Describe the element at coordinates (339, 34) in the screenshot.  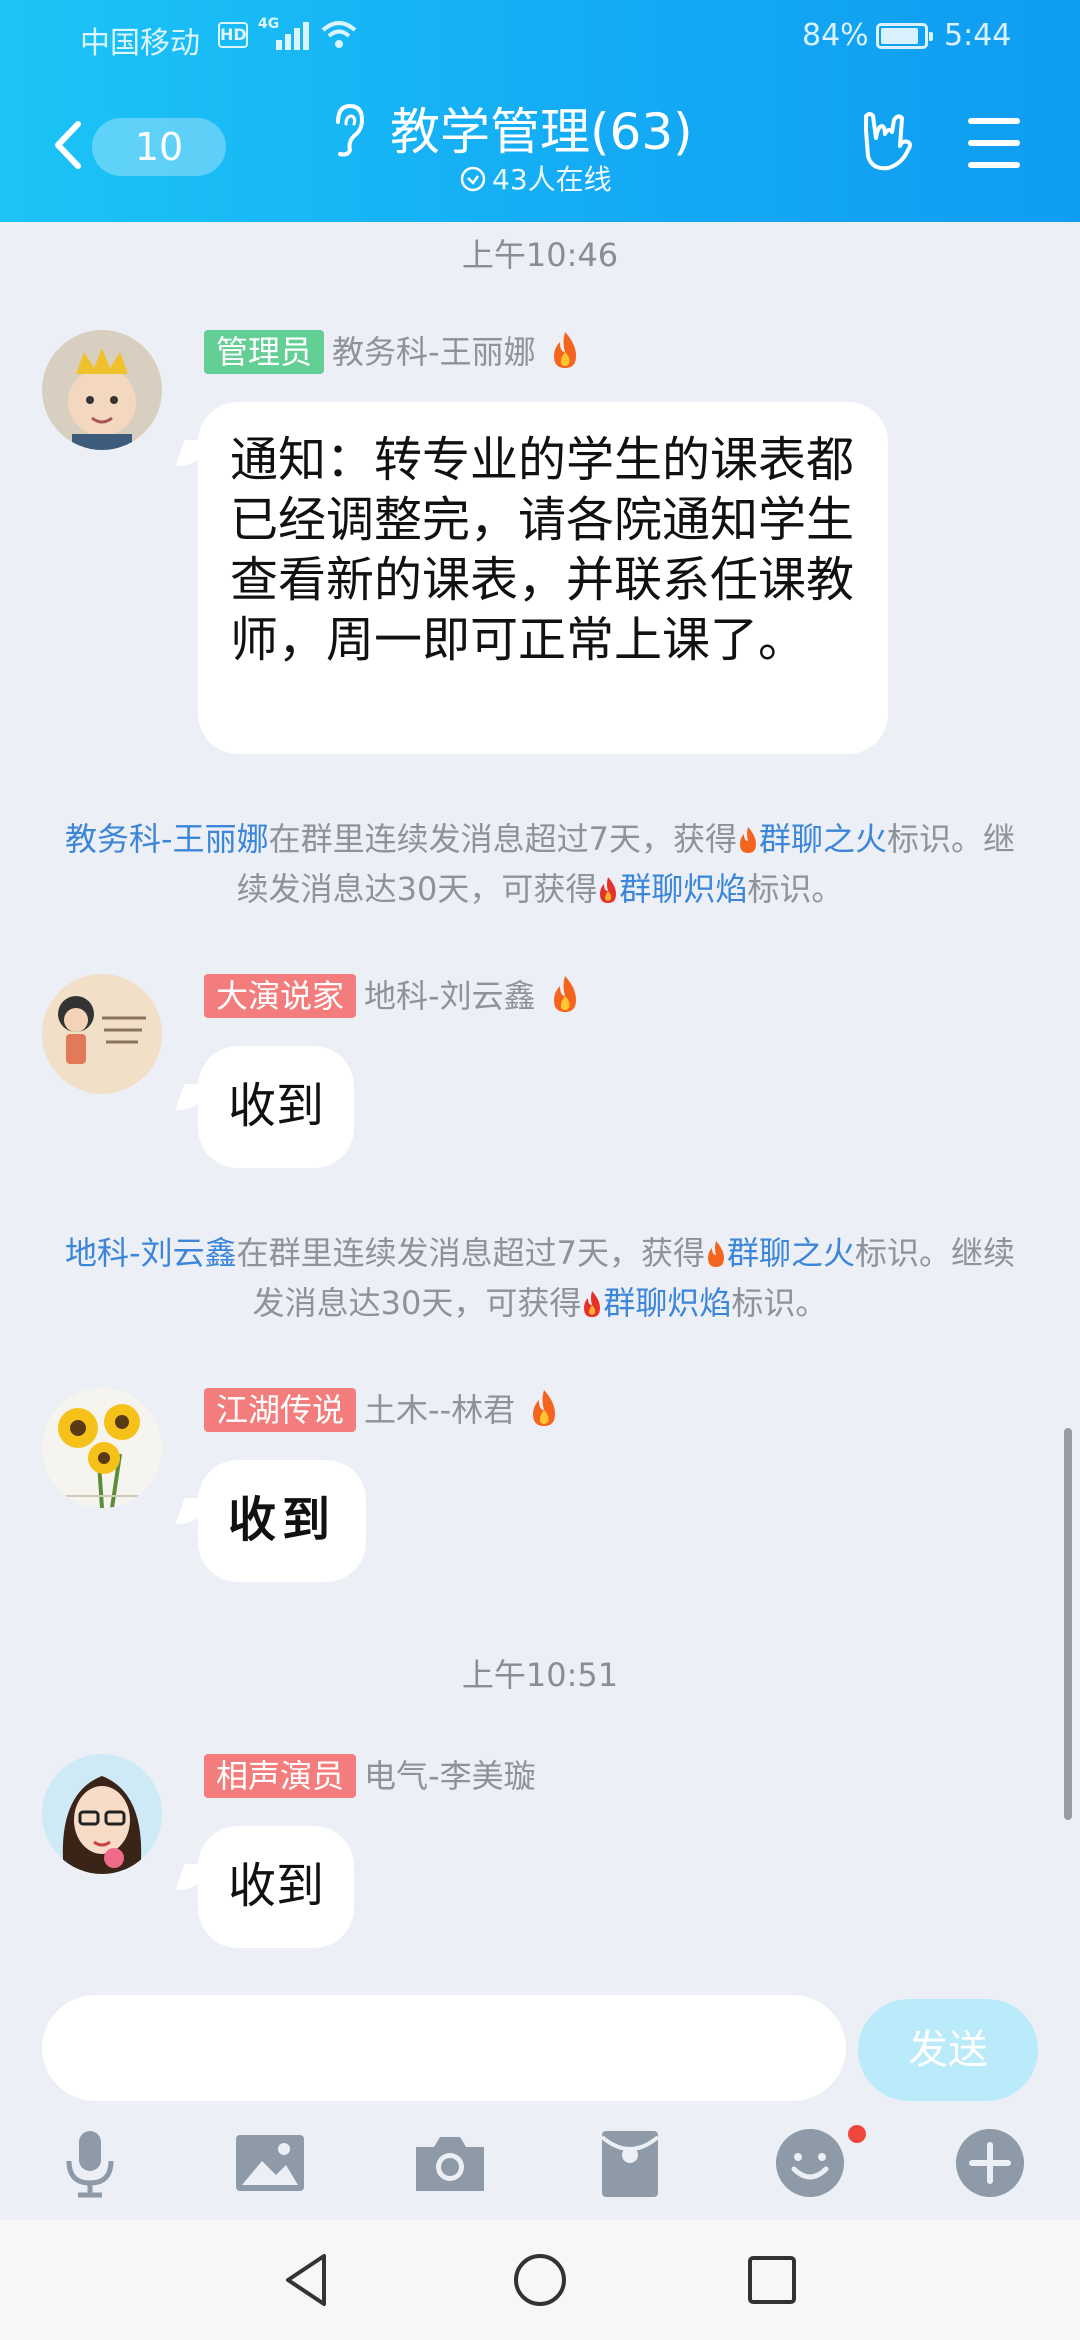
I see `wifi-icon` at that location.